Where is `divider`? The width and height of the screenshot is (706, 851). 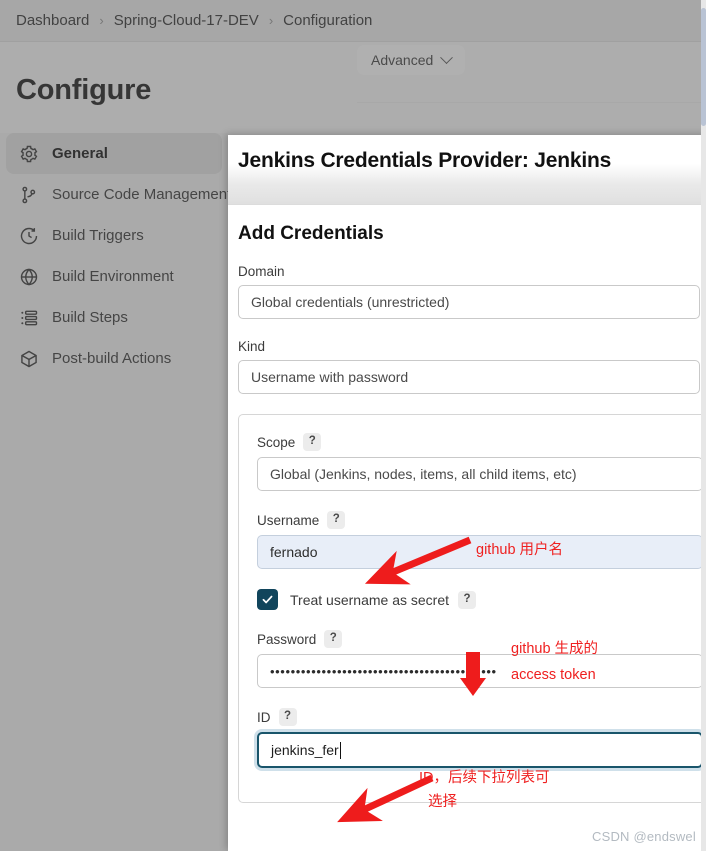
divider is located at coordinates (531, 102).